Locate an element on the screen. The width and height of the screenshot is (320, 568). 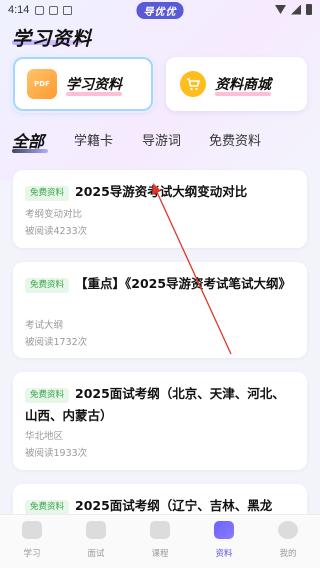
tab-indicator is located at coordinates (30, 151).